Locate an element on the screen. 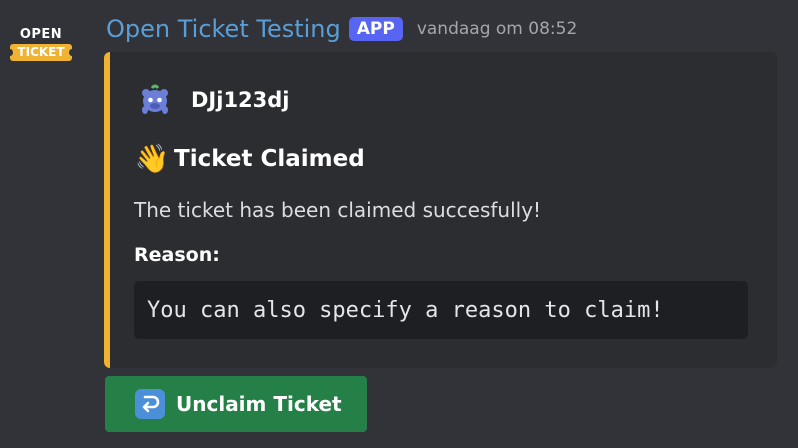 The height and width of the screenshot is (448, 798). embed-author: DJj123dj is located at coordinates (214, 100).